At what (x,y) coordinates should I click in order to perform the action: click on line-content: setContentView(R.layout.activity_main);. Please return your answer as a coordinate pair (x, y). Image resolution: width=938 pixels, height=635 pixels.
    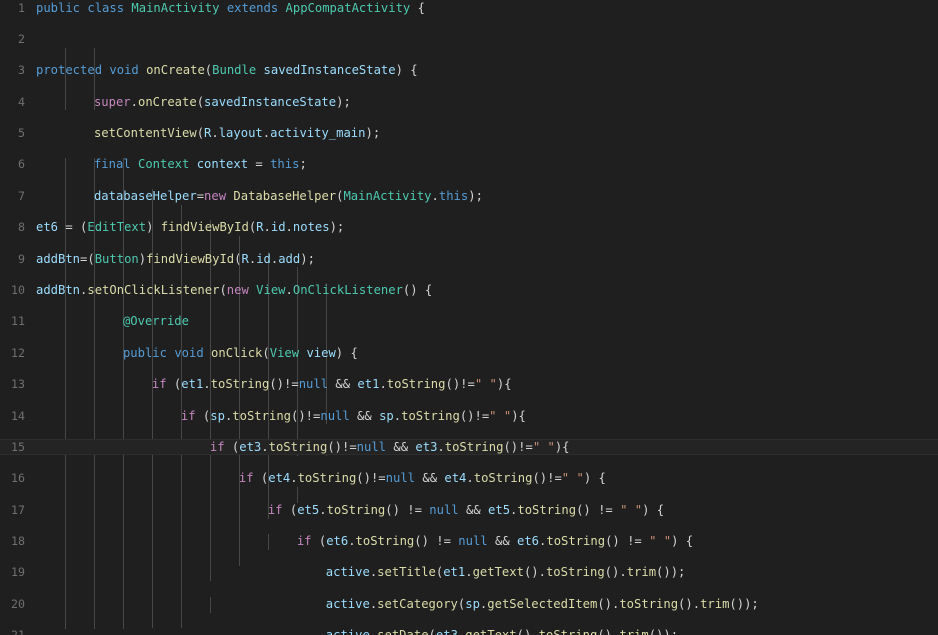
    Looking at the image, I should click on (237, 134).